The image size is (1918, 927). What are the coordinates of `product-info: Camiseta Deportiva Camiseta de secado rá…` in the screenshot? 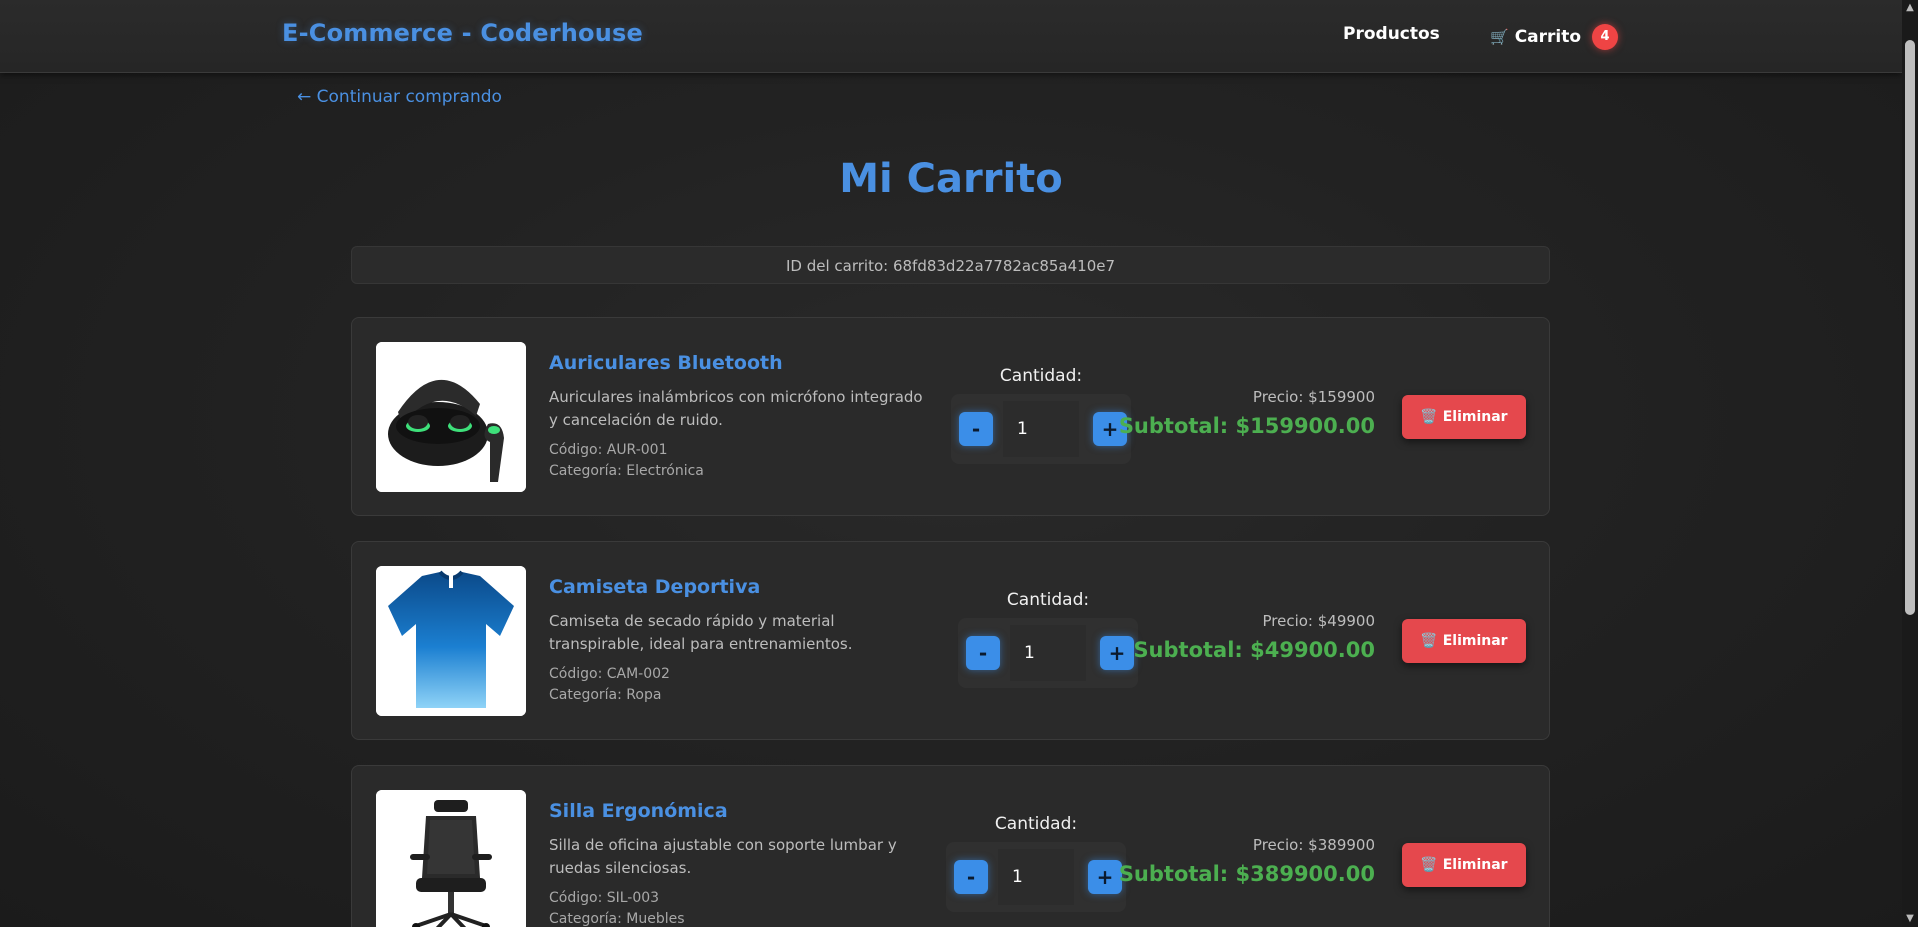 It's located at (739, 641).